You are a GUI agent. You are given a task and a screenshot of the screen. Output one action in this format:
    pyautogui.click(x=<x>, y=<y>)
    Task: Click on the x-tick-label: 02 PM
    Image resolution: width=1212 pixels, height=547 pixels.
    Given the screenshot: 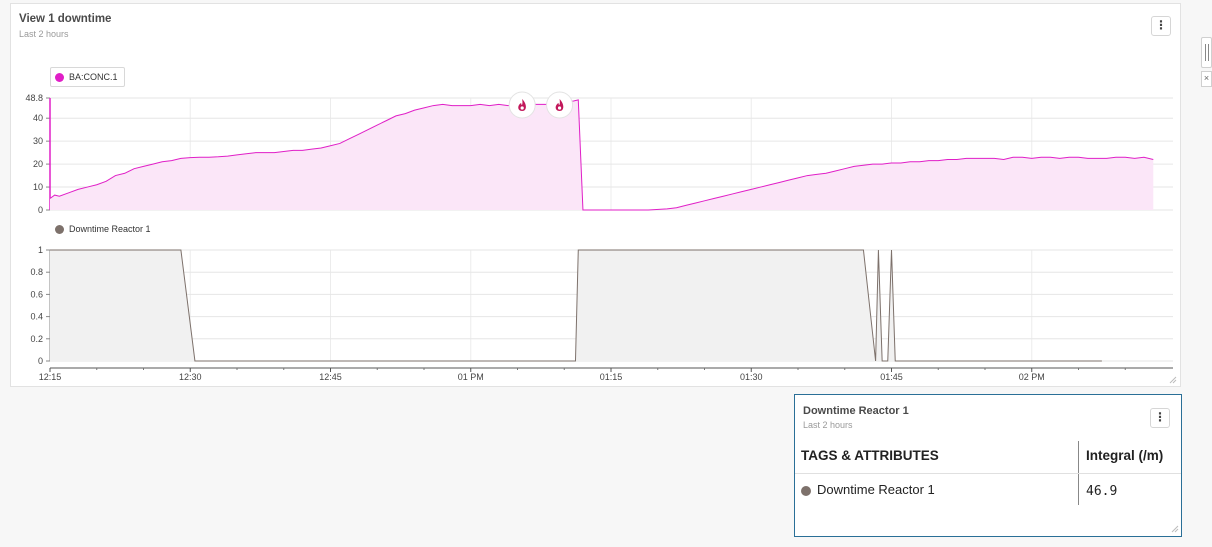 What is the action you would take?
    pyautogui.click(x=1032, y=377)
    